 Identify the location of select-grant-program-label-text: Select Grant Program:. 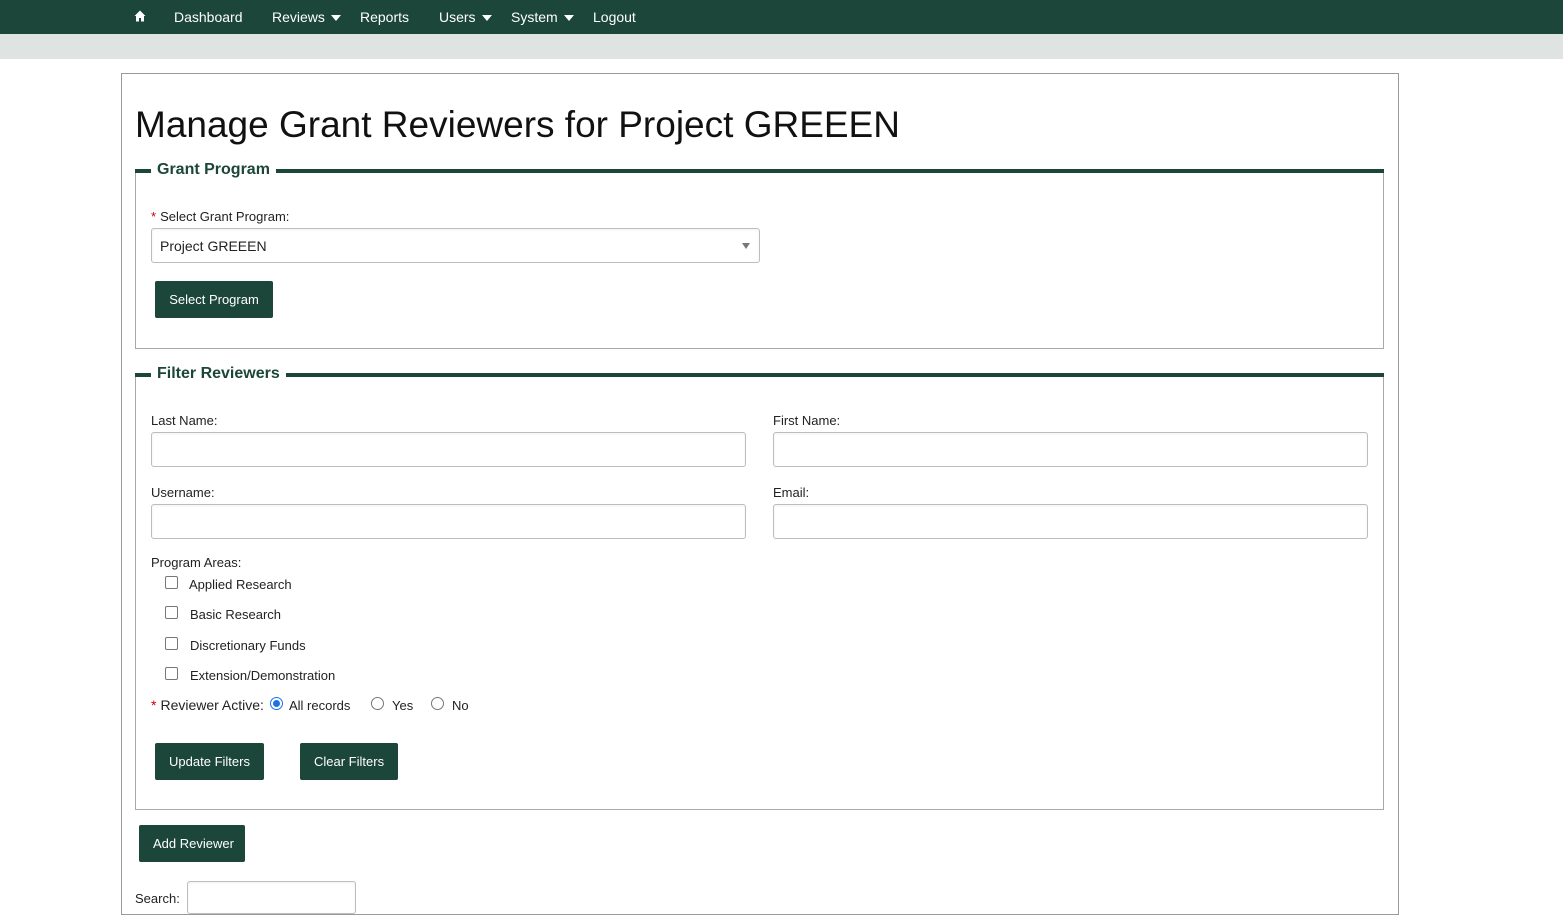
(225, 216).